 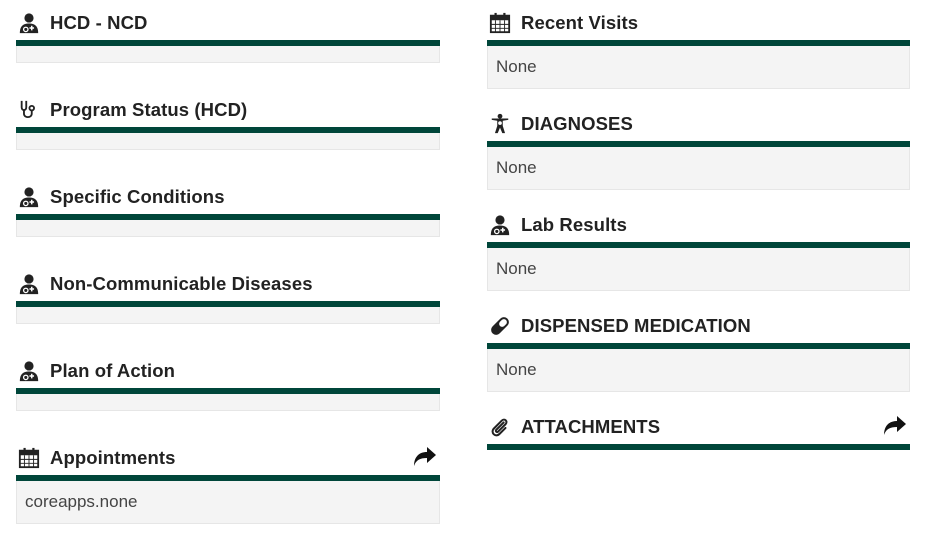 What do you see at coordinates (99, 22) in the screenshot?
I see `panel-title: HCD - NCD` at bounding box center [99, 22].